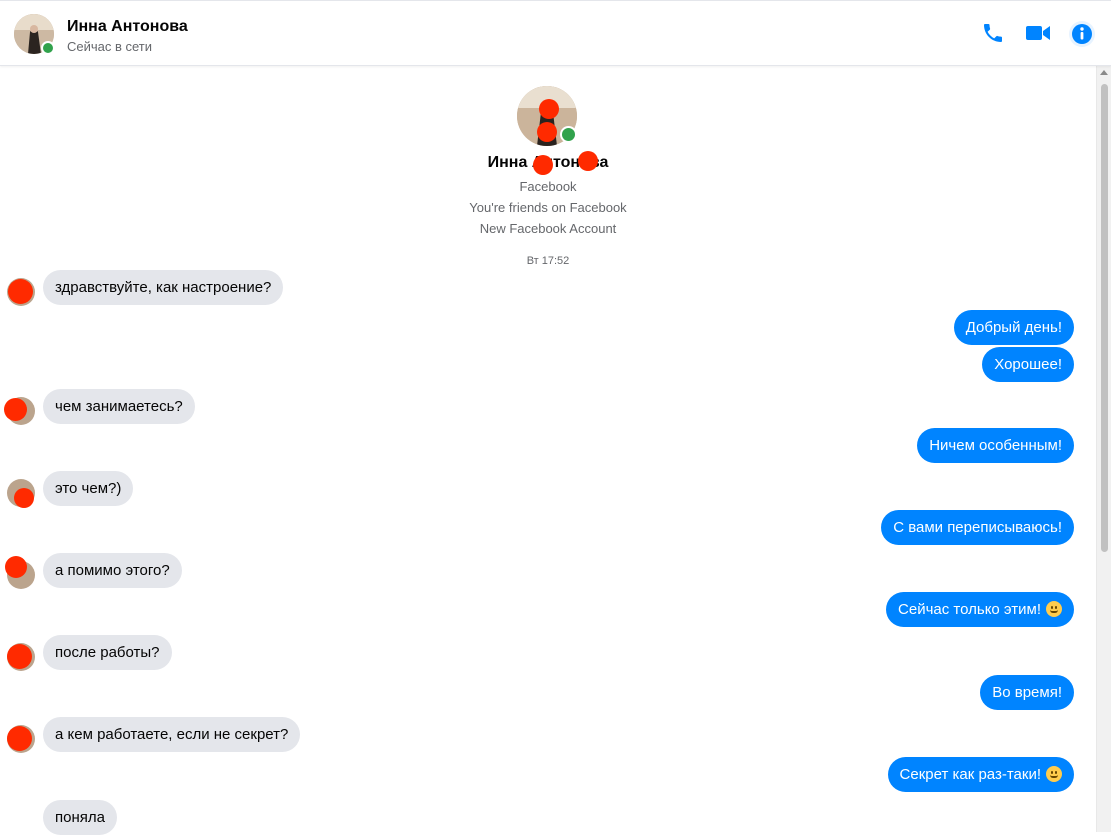 This screenshot has width=1111, height=835. What do you see at coordinates (172, 734) in the screenshot?
I see `incoming-message: а кем работаете, если не секрет?` at bounding box center [172, 734].